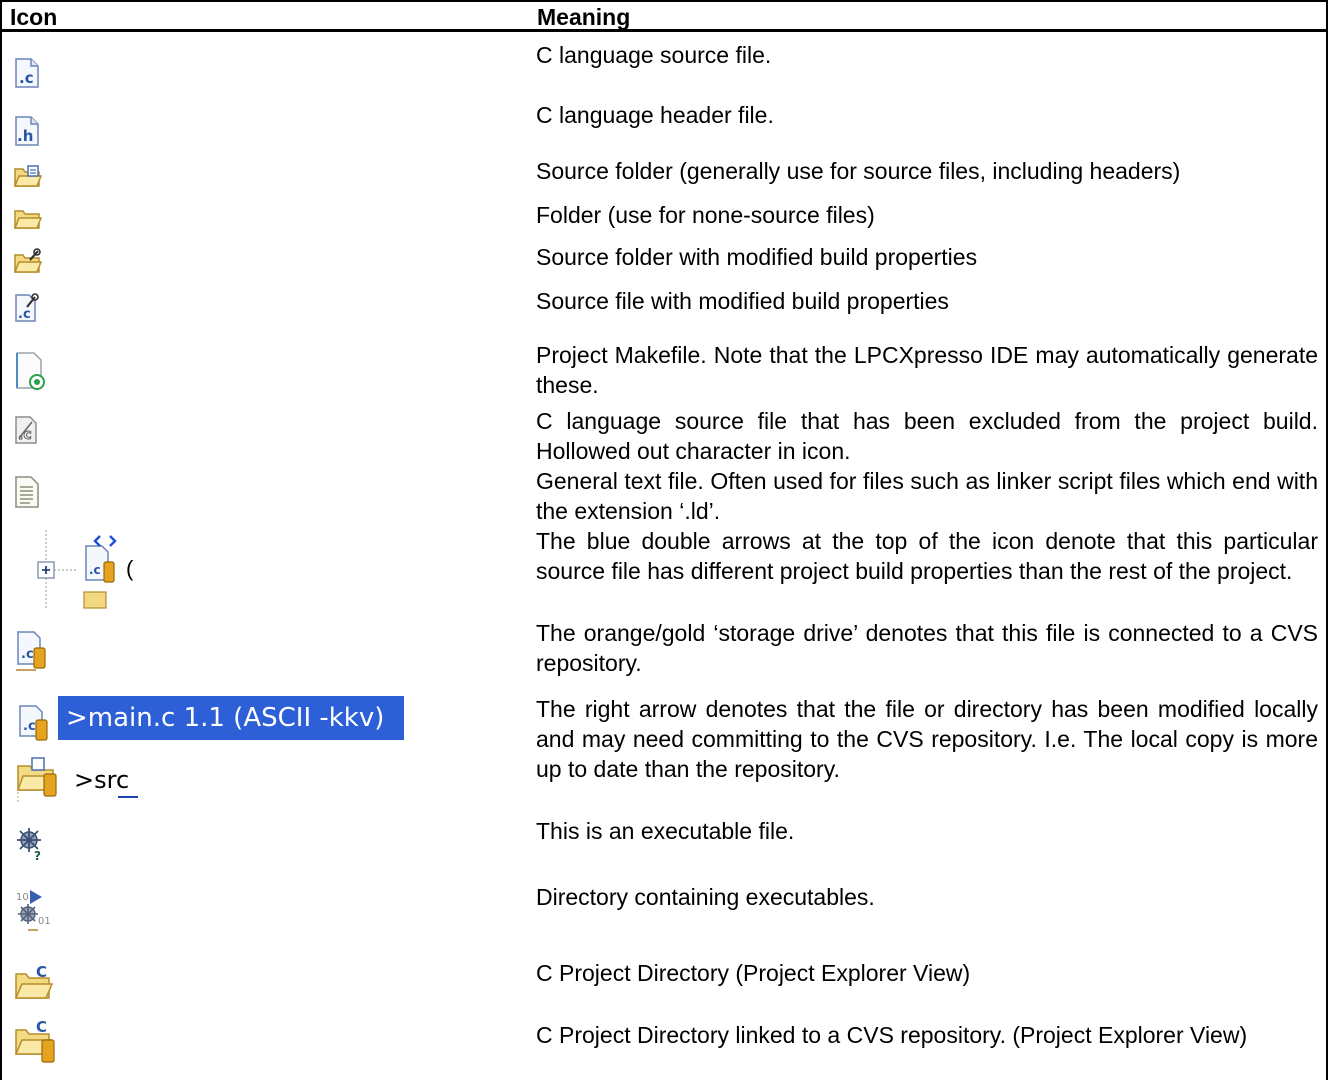 The image size is (1336, 1080). I want to click on different-build-properties-icon: .c, so click(100, 572).